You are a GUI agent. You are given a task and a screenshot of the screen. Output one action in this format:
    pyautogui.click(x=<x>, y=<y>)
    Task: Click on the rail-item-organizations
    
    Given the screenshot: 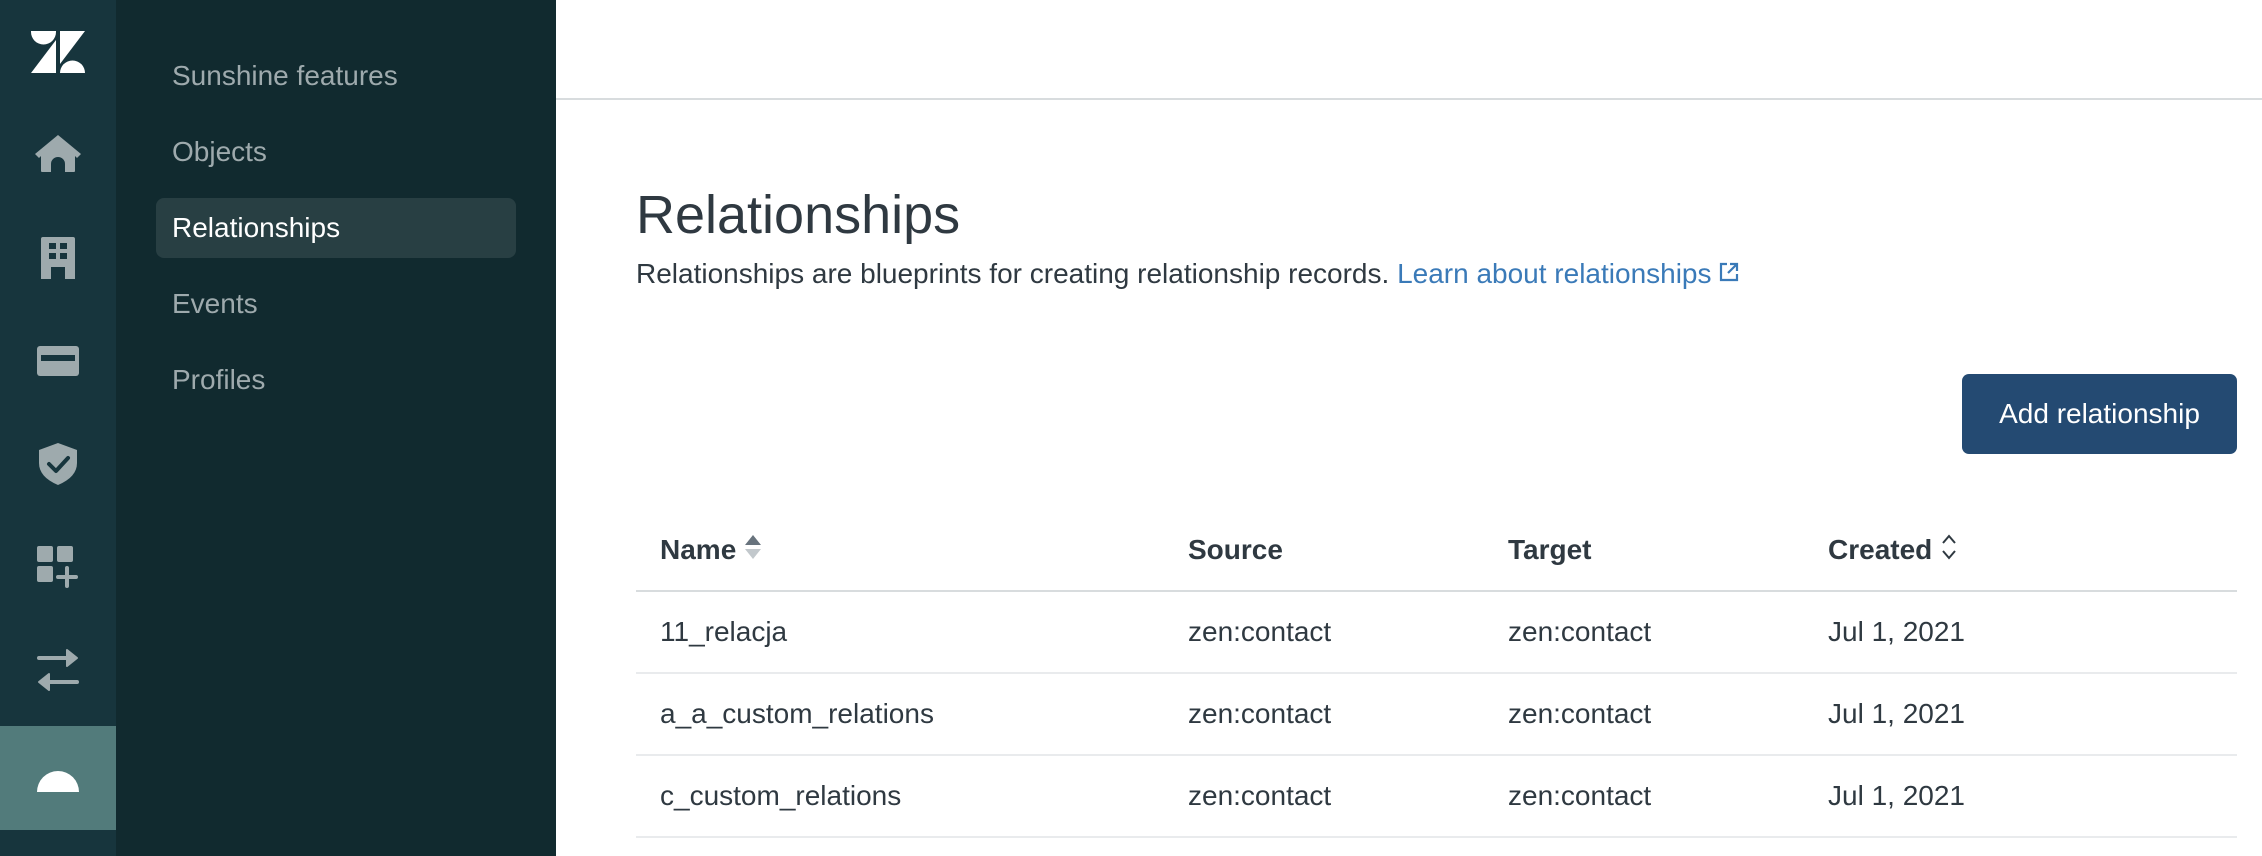 What is the action you would take?
    pyautogui.click(x=58, y=258)
    